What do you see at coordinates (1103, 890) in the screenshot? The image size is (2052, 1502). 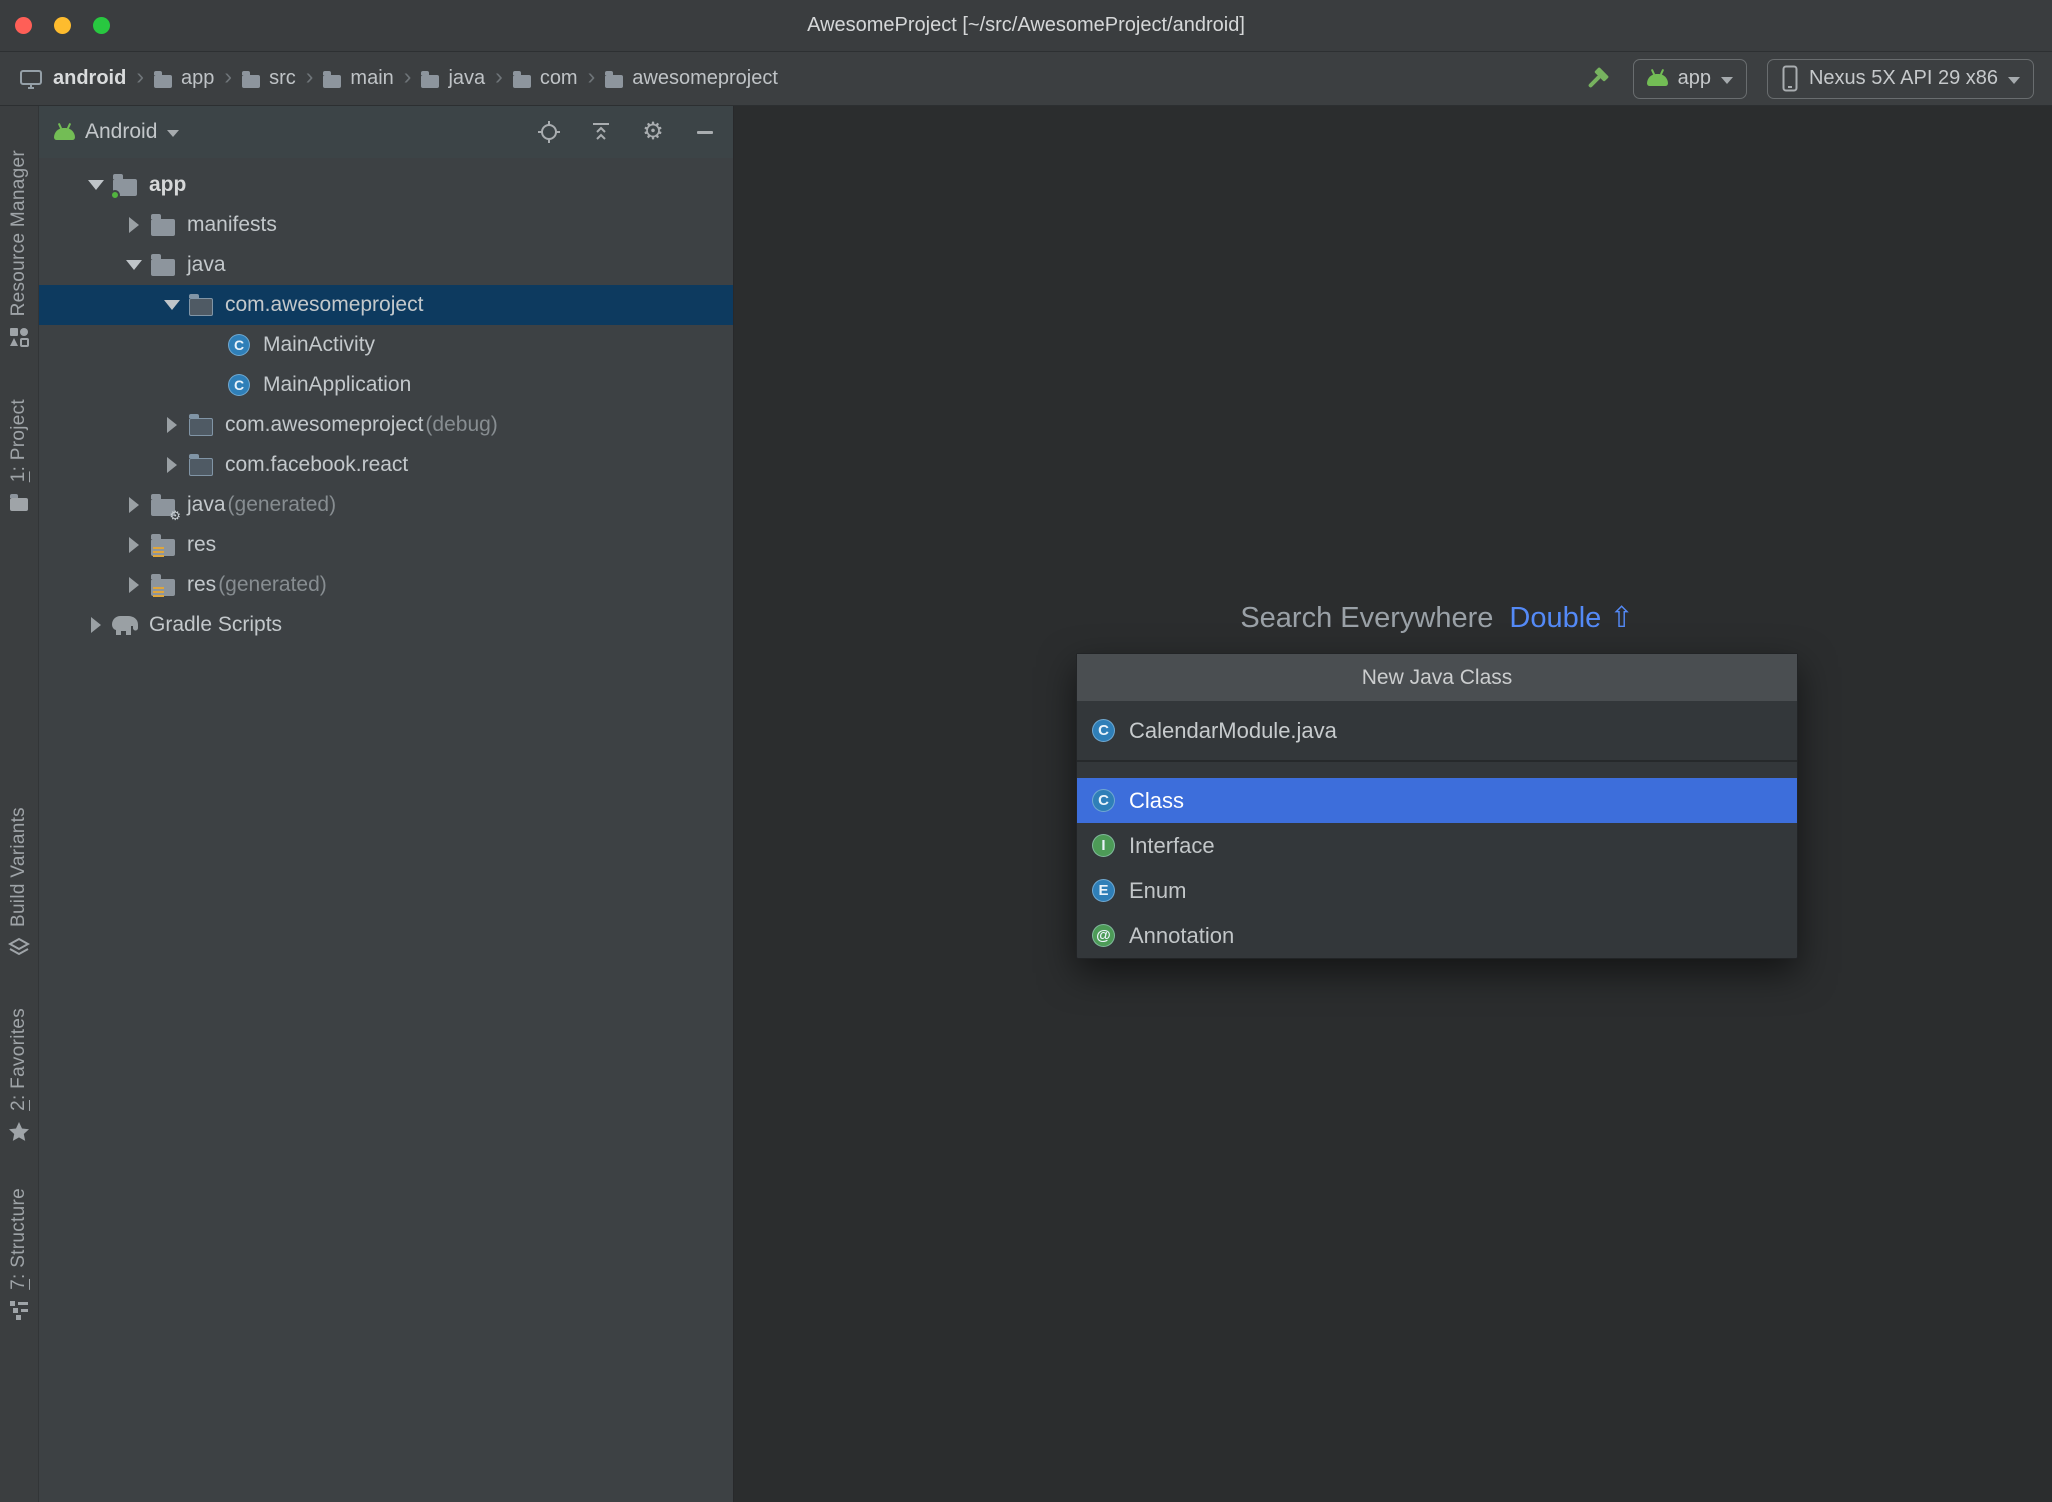 I see `enum-icon: E` at bounding box center [1103, 890].